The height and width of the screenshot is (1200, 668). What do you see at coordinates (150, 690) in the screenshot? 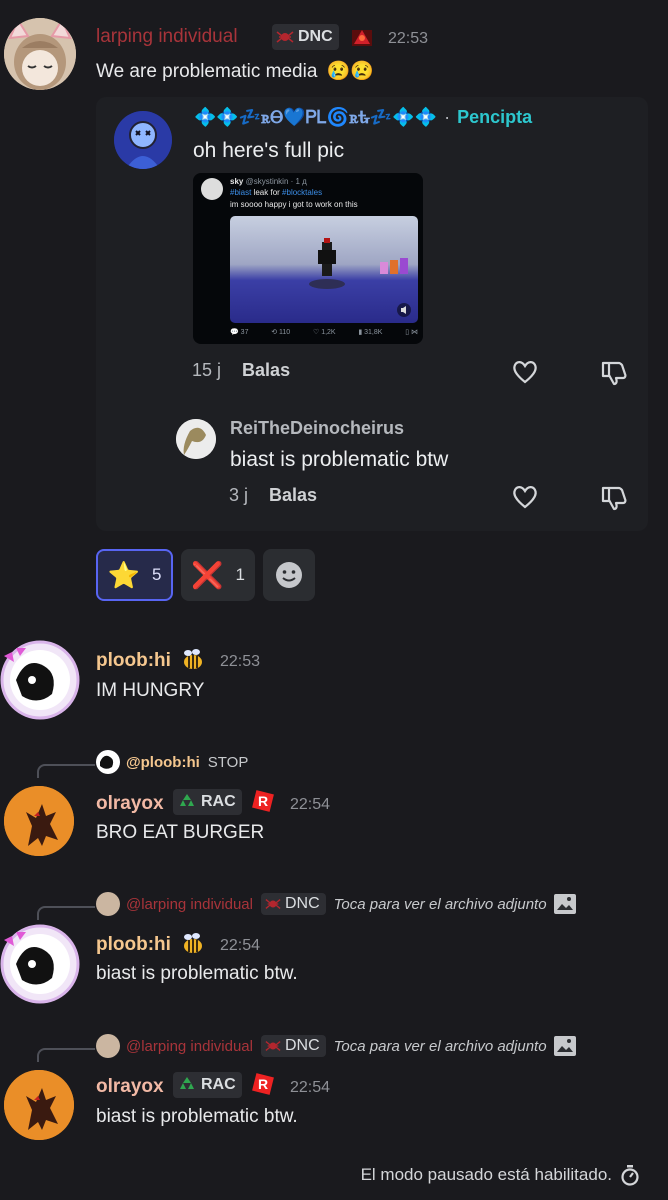
I see `message-text: IM HUNGRY` at bounding box center [150, 690].